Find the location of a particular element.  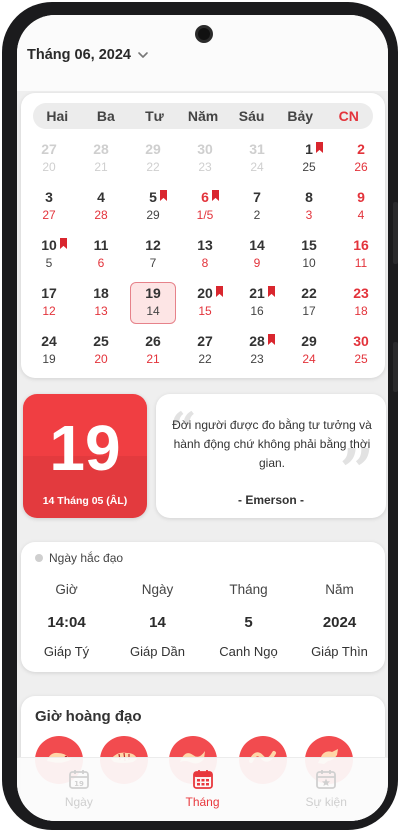

solar-day: 9 is located at coordinates (361, 197).